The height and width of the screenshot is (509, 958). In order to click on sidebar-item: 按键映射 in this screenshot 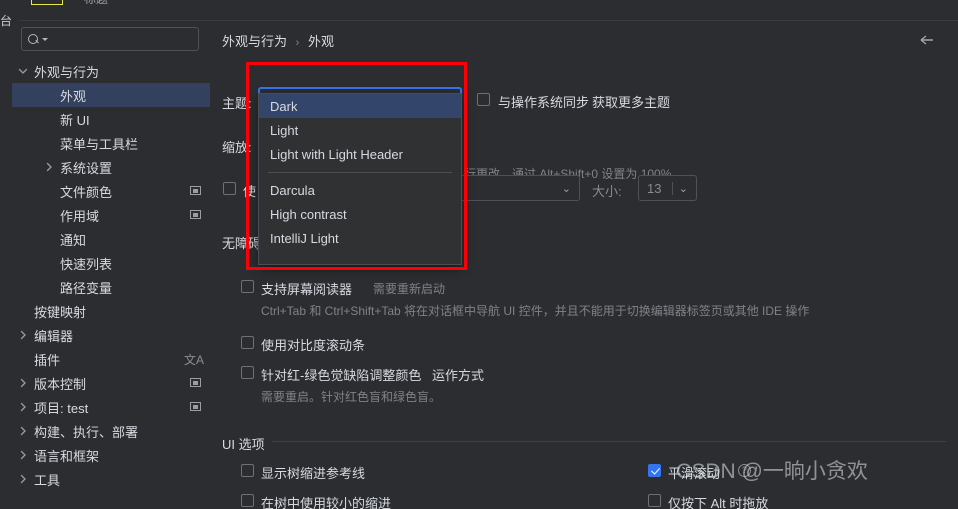, I will do `click(111, 311)`.